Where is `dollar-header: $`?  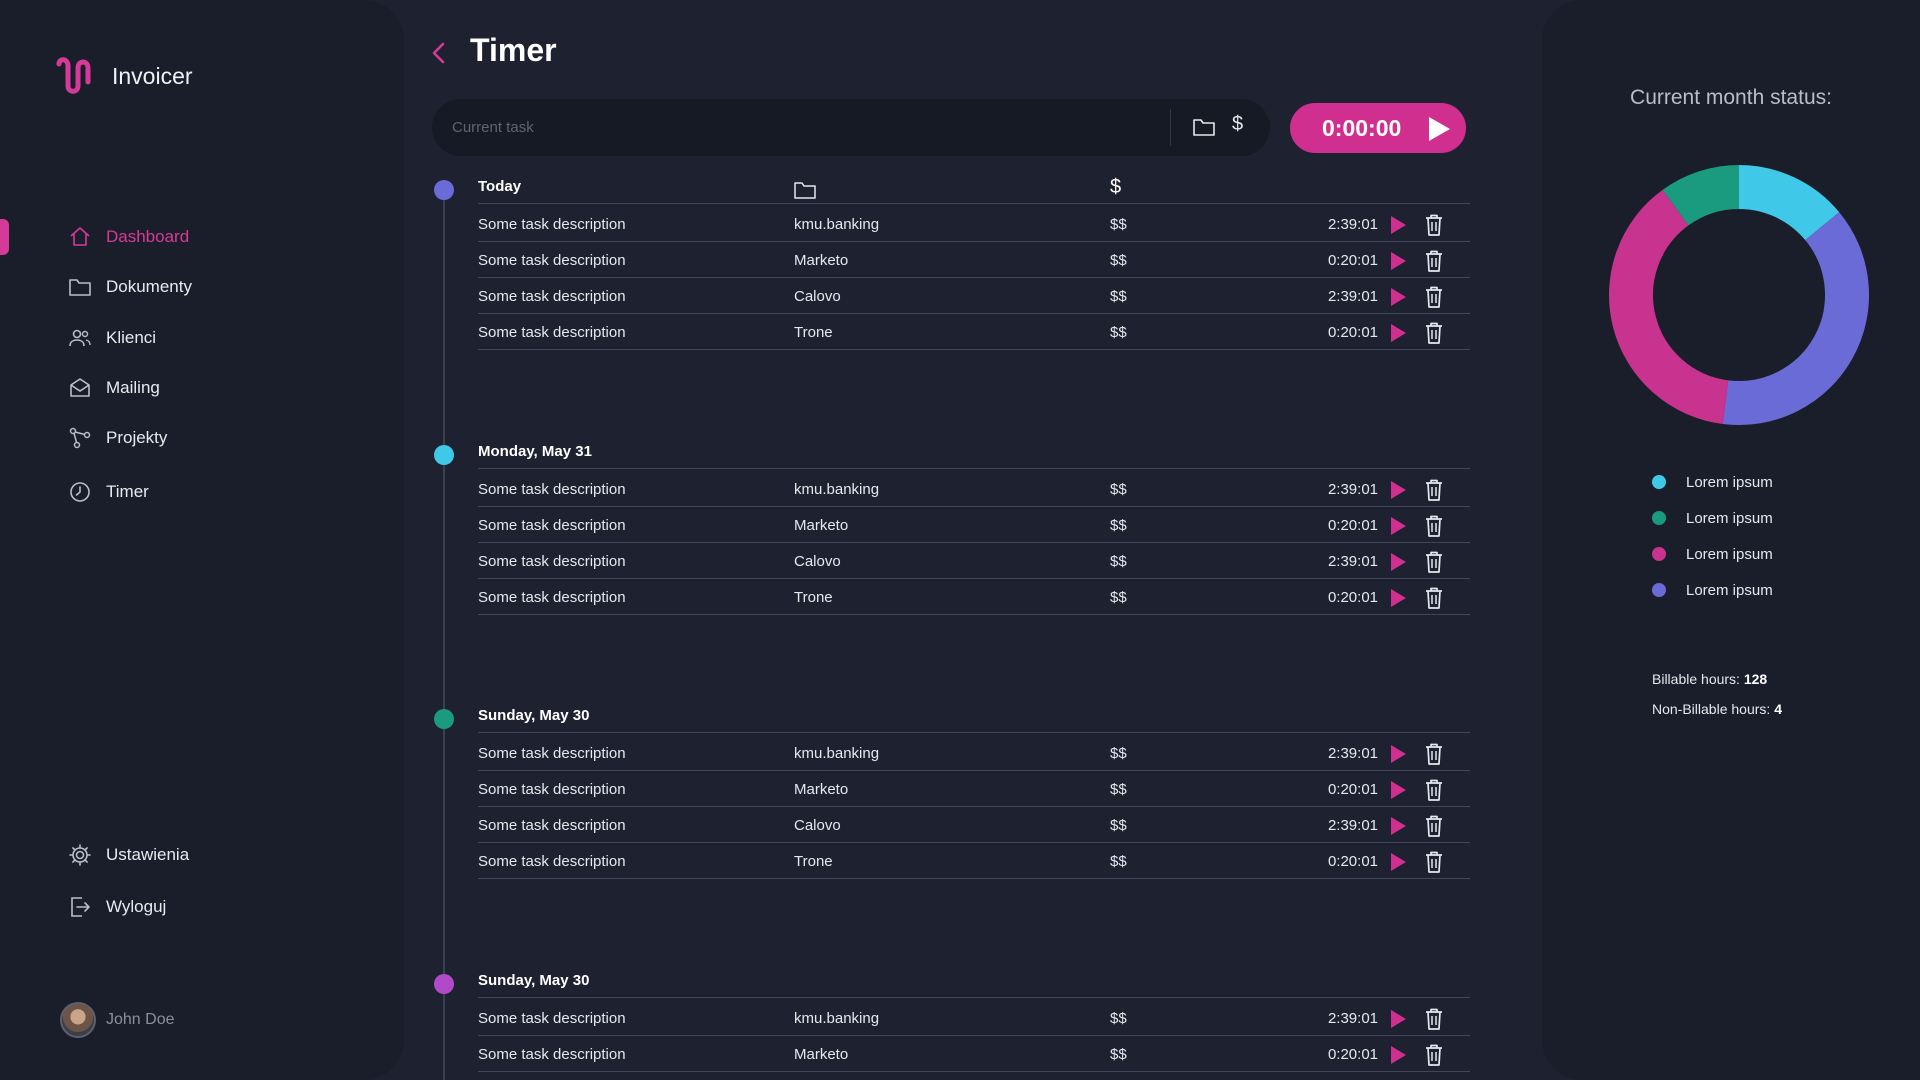 dollar-header: $ is located at coordinates (1116, 187).